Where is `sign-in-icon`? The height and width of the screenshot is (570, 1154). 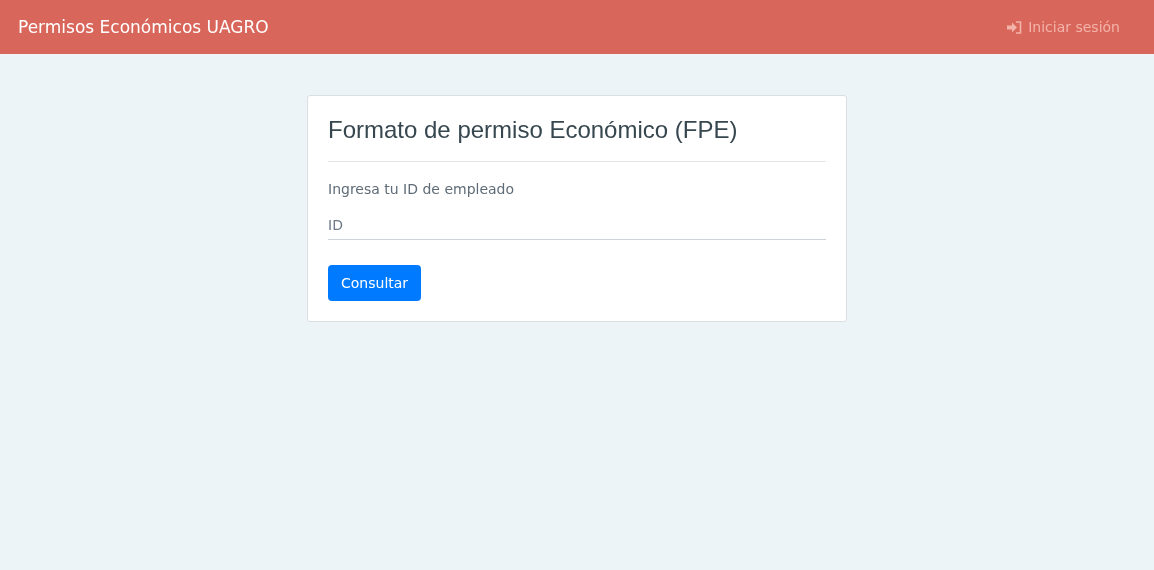
sign-in-icon is located at coordinates (1015, 27).